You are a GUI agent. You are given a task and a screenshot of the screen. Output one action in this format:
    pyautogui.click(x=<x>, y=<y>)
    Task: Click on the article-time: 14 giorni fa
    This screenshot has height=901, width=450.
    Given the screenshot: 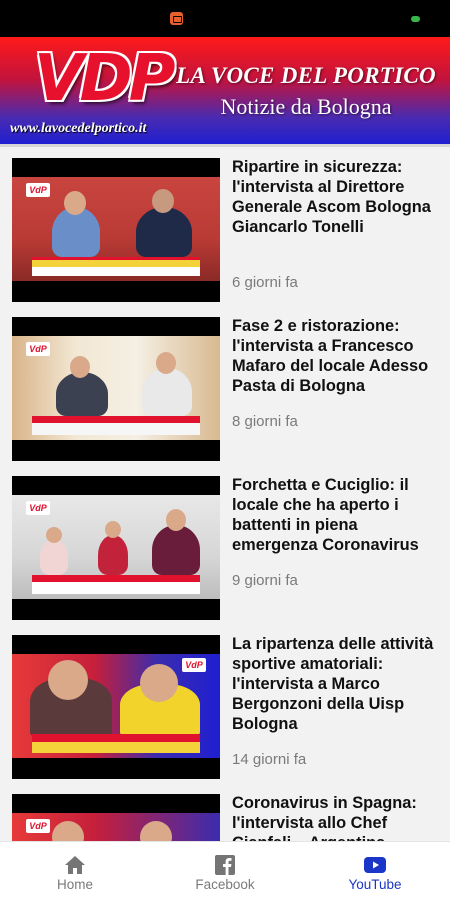 What is the action you would take?
    pyautogui.click(x=269, y=759)
    